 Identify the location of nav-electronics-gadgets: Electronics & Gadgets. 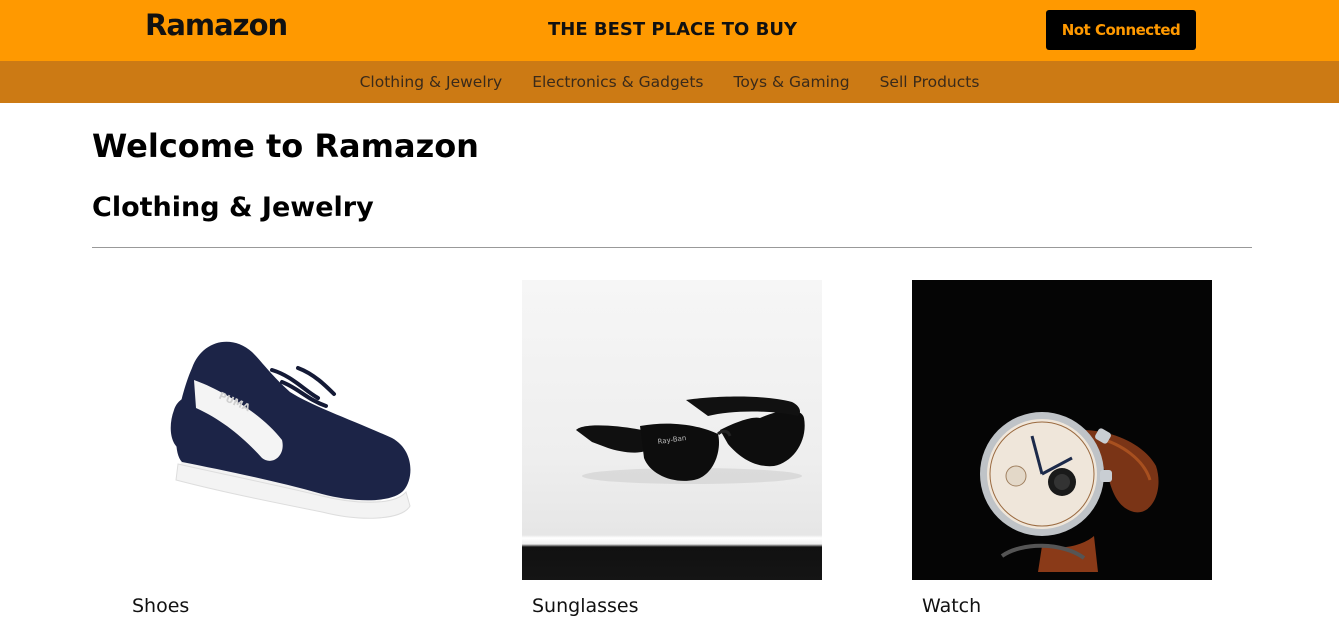
(617, 82).